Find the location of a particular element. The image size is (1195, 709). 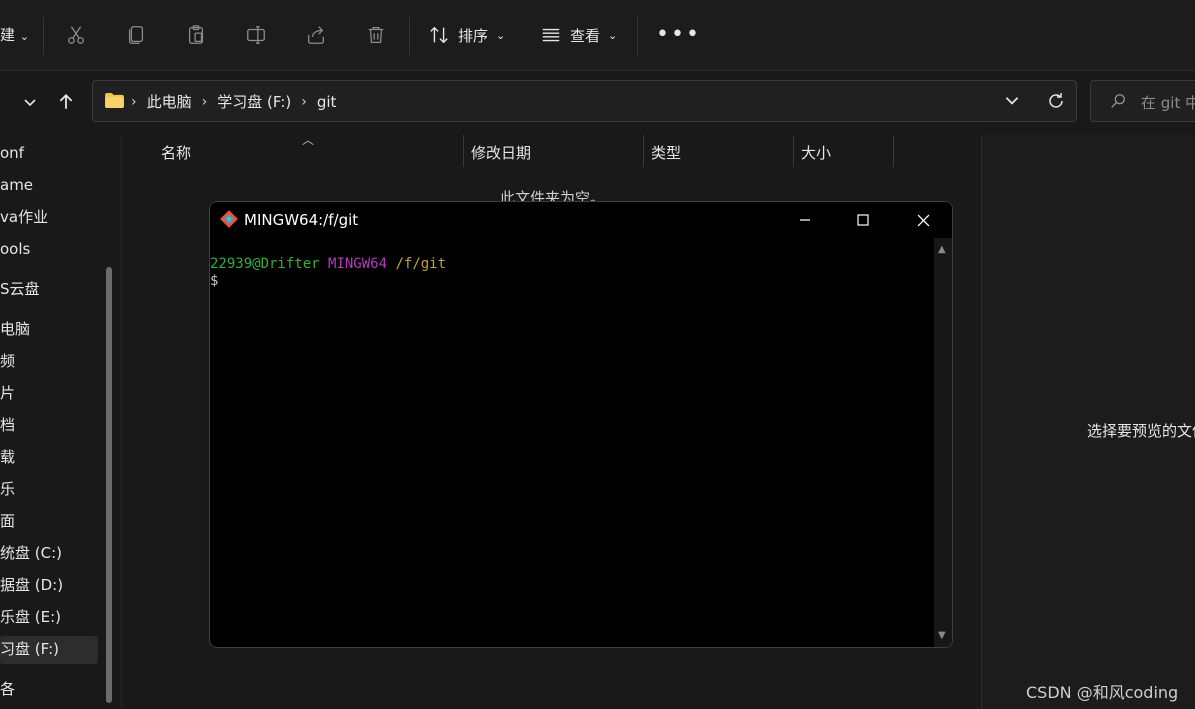

search-icon is located at coordinates (1118, 101).